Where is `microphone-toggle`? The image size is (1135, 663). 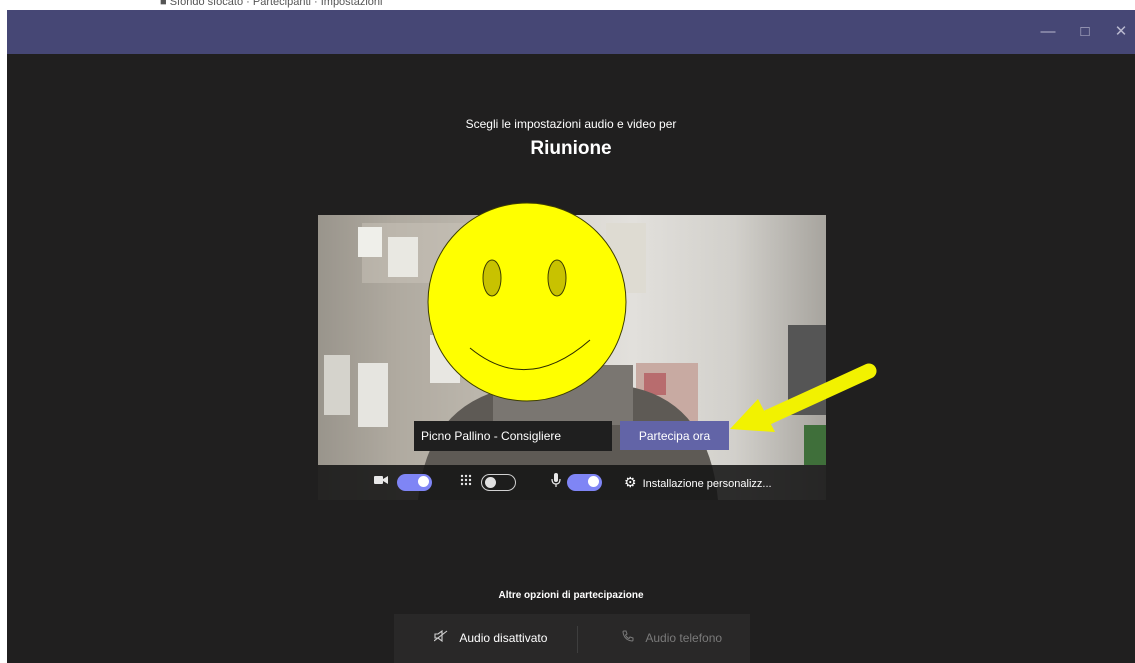
microphone-toggle is located at coordinates (584, 482).